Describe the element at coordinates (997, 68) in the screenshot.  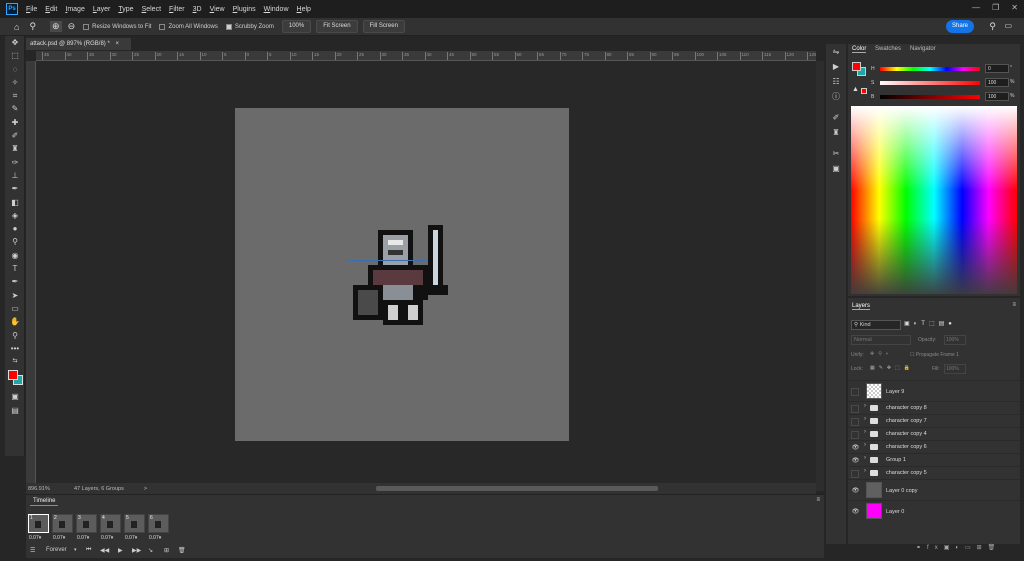
I see `hue-value: 0` at that location.